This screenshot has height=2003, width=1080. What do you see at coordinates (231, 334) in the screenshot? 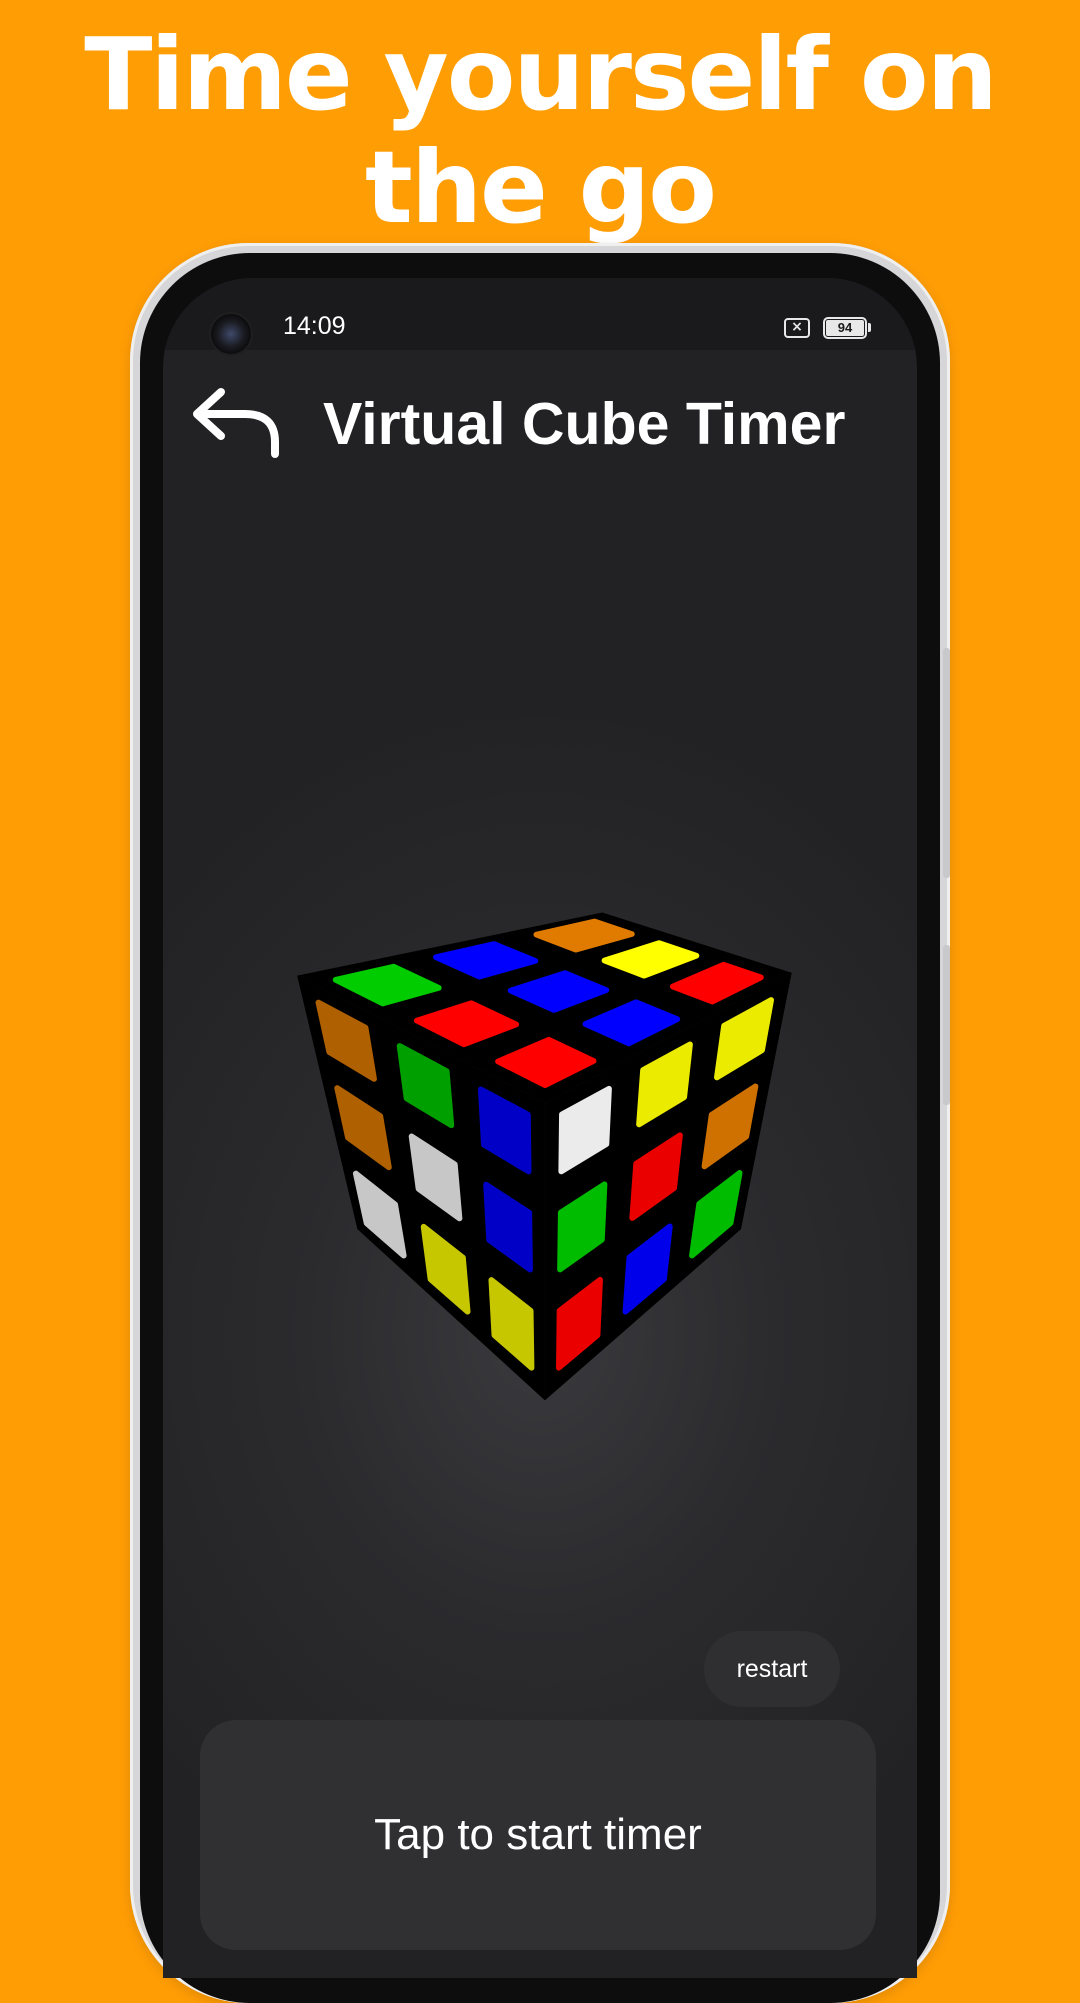
I see `front-camera` at bounding box center [231, 334].